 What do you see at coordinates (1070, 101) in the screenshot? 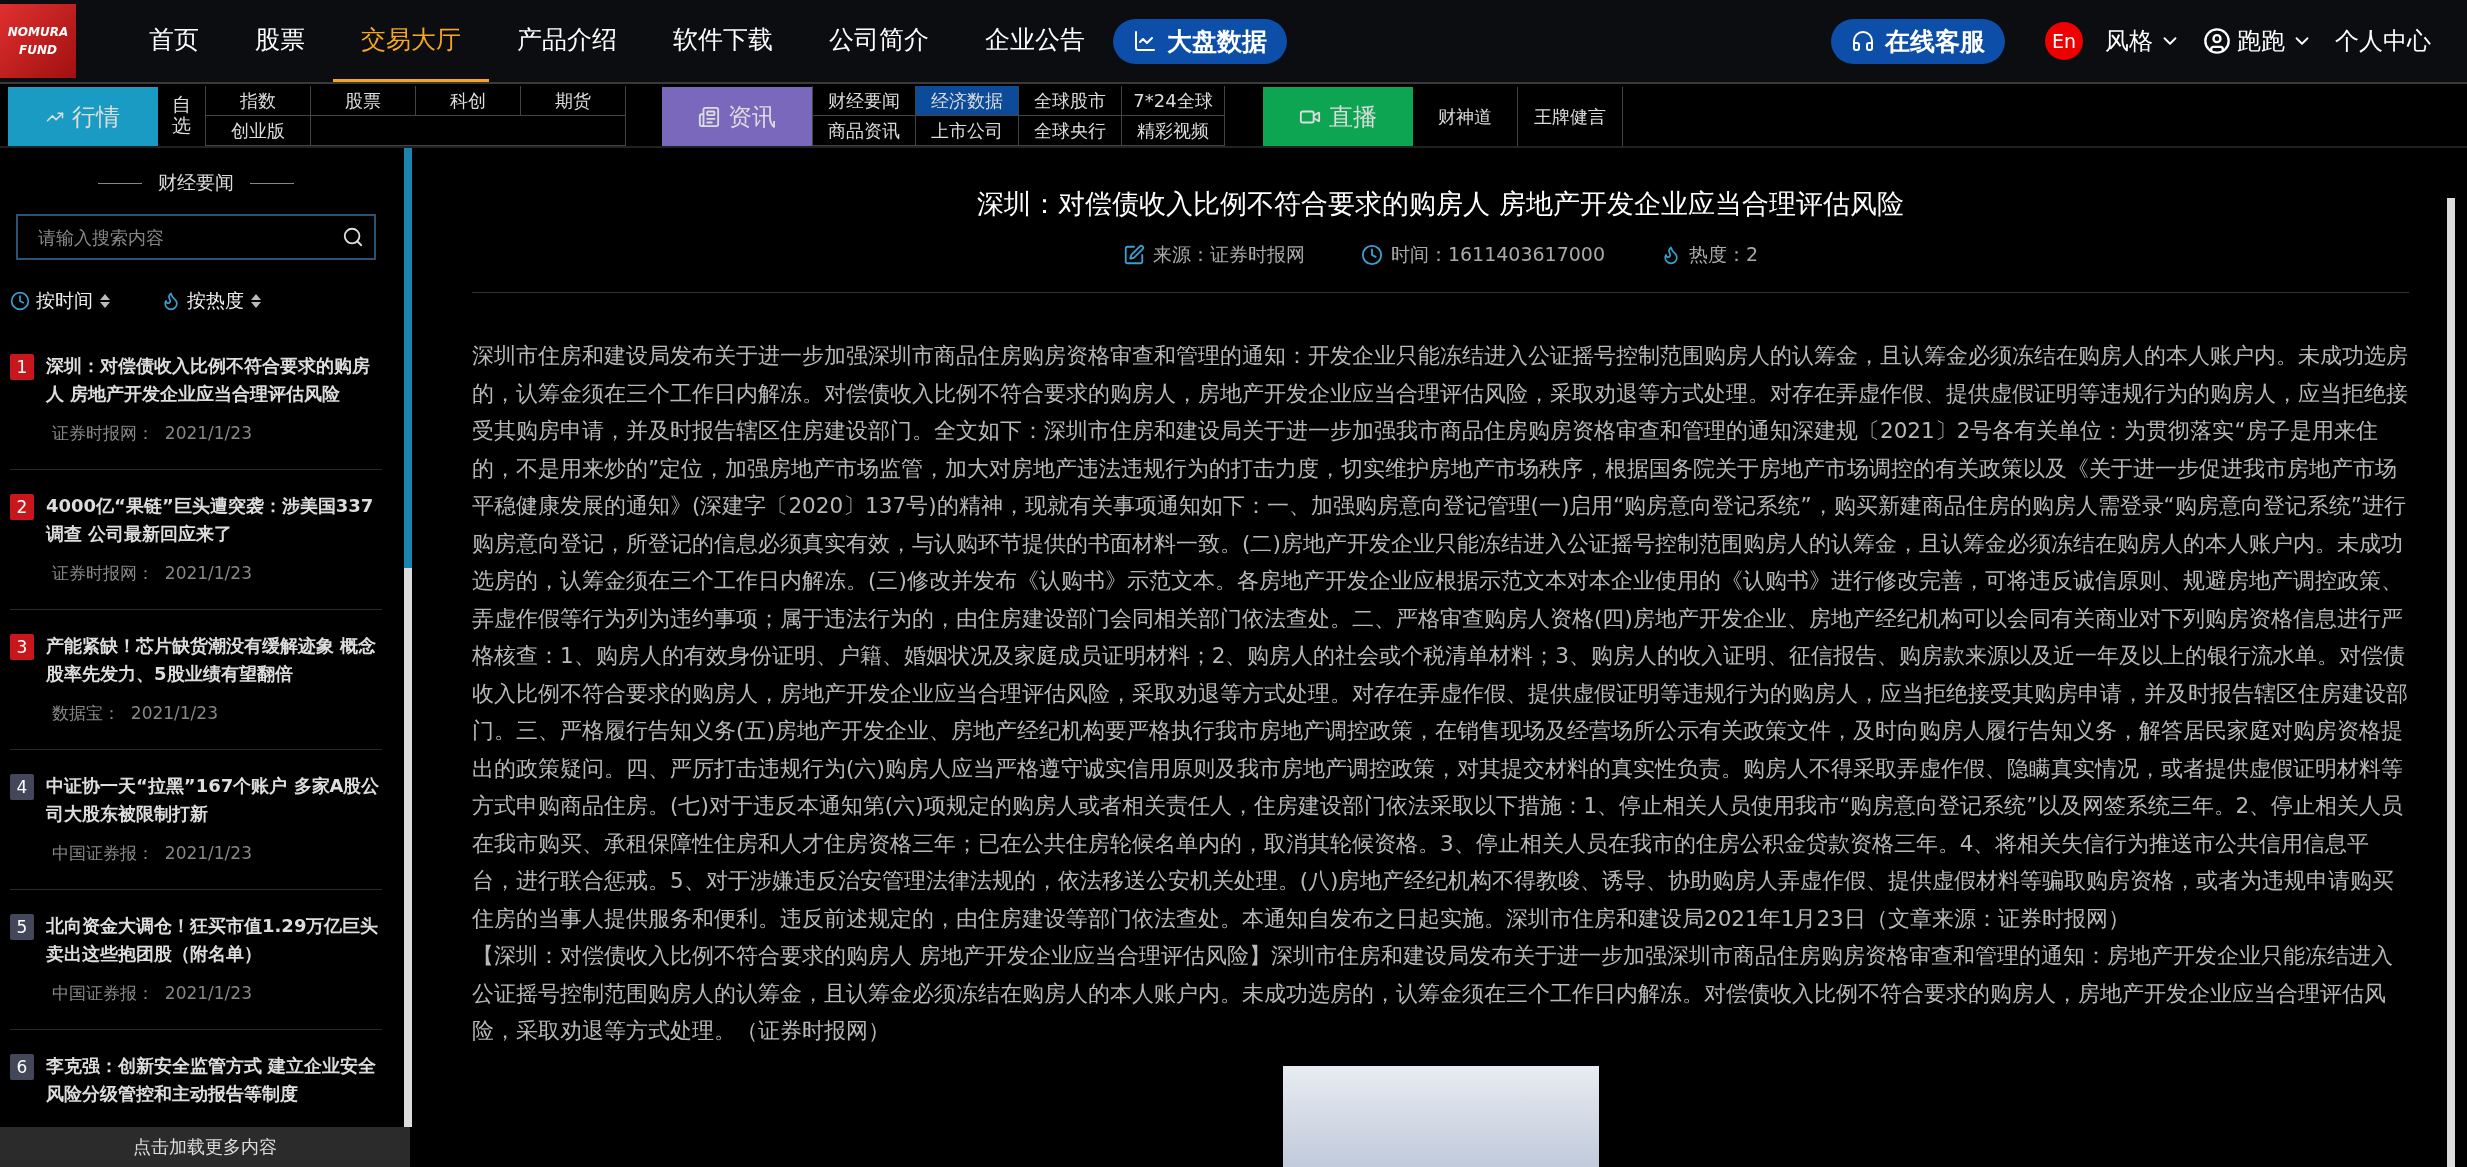
I see `news-link: 全球股市` at bounding box center [1070, 101].